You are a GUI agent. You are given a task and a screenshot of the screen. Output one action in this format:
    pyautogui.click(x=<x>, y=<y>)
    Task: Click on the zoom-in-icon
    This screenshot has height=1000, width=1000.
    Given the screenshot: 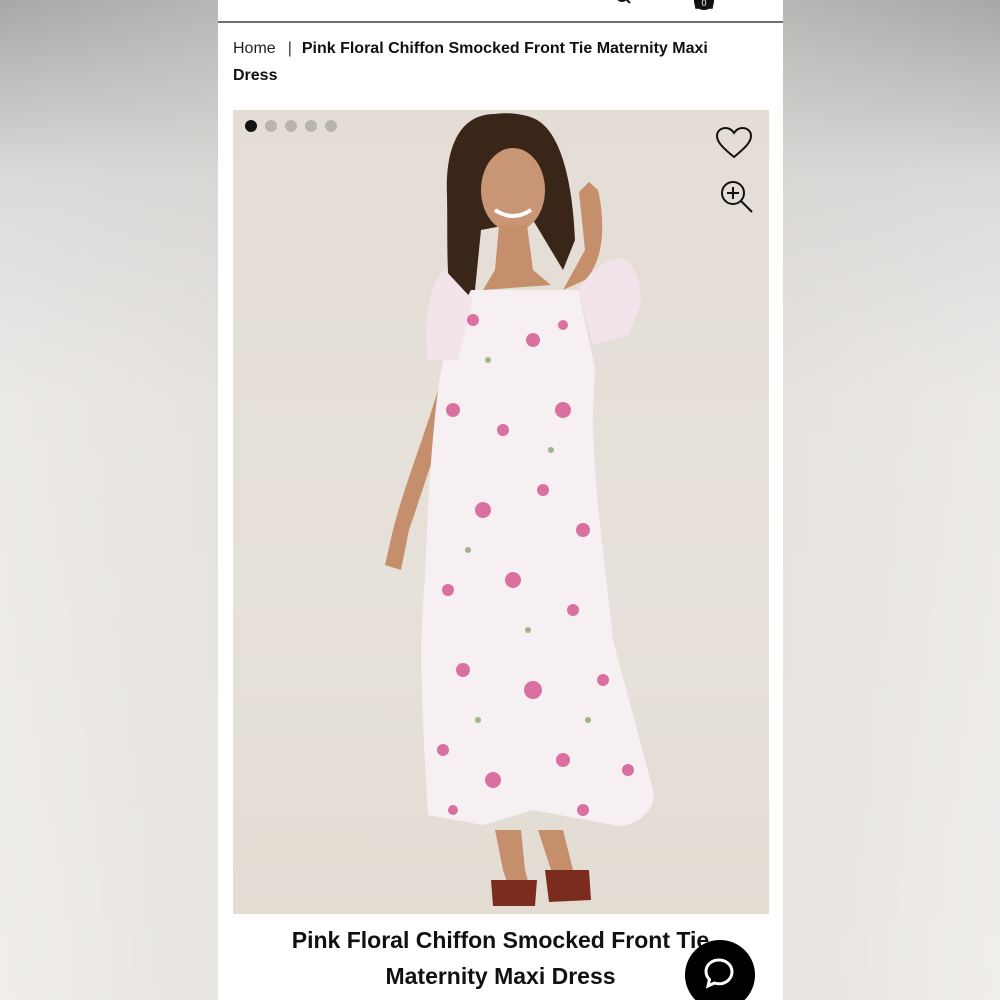 What is the action you would take?
    pyautogui.click(x=737, y=197)
    